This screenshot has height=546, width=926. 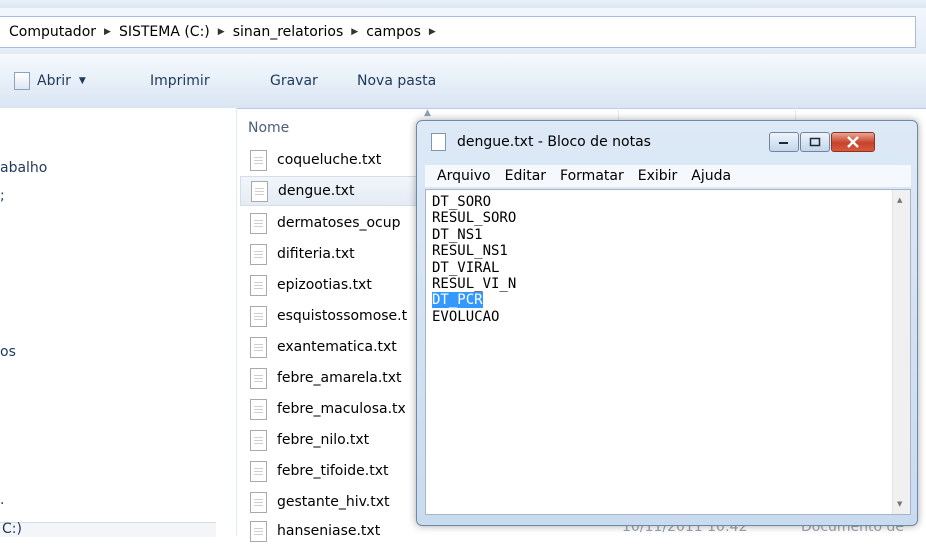 I want to click on breadcrumb-sinan-relatorios: sinan_relatorios, so click(x=288, y=32).